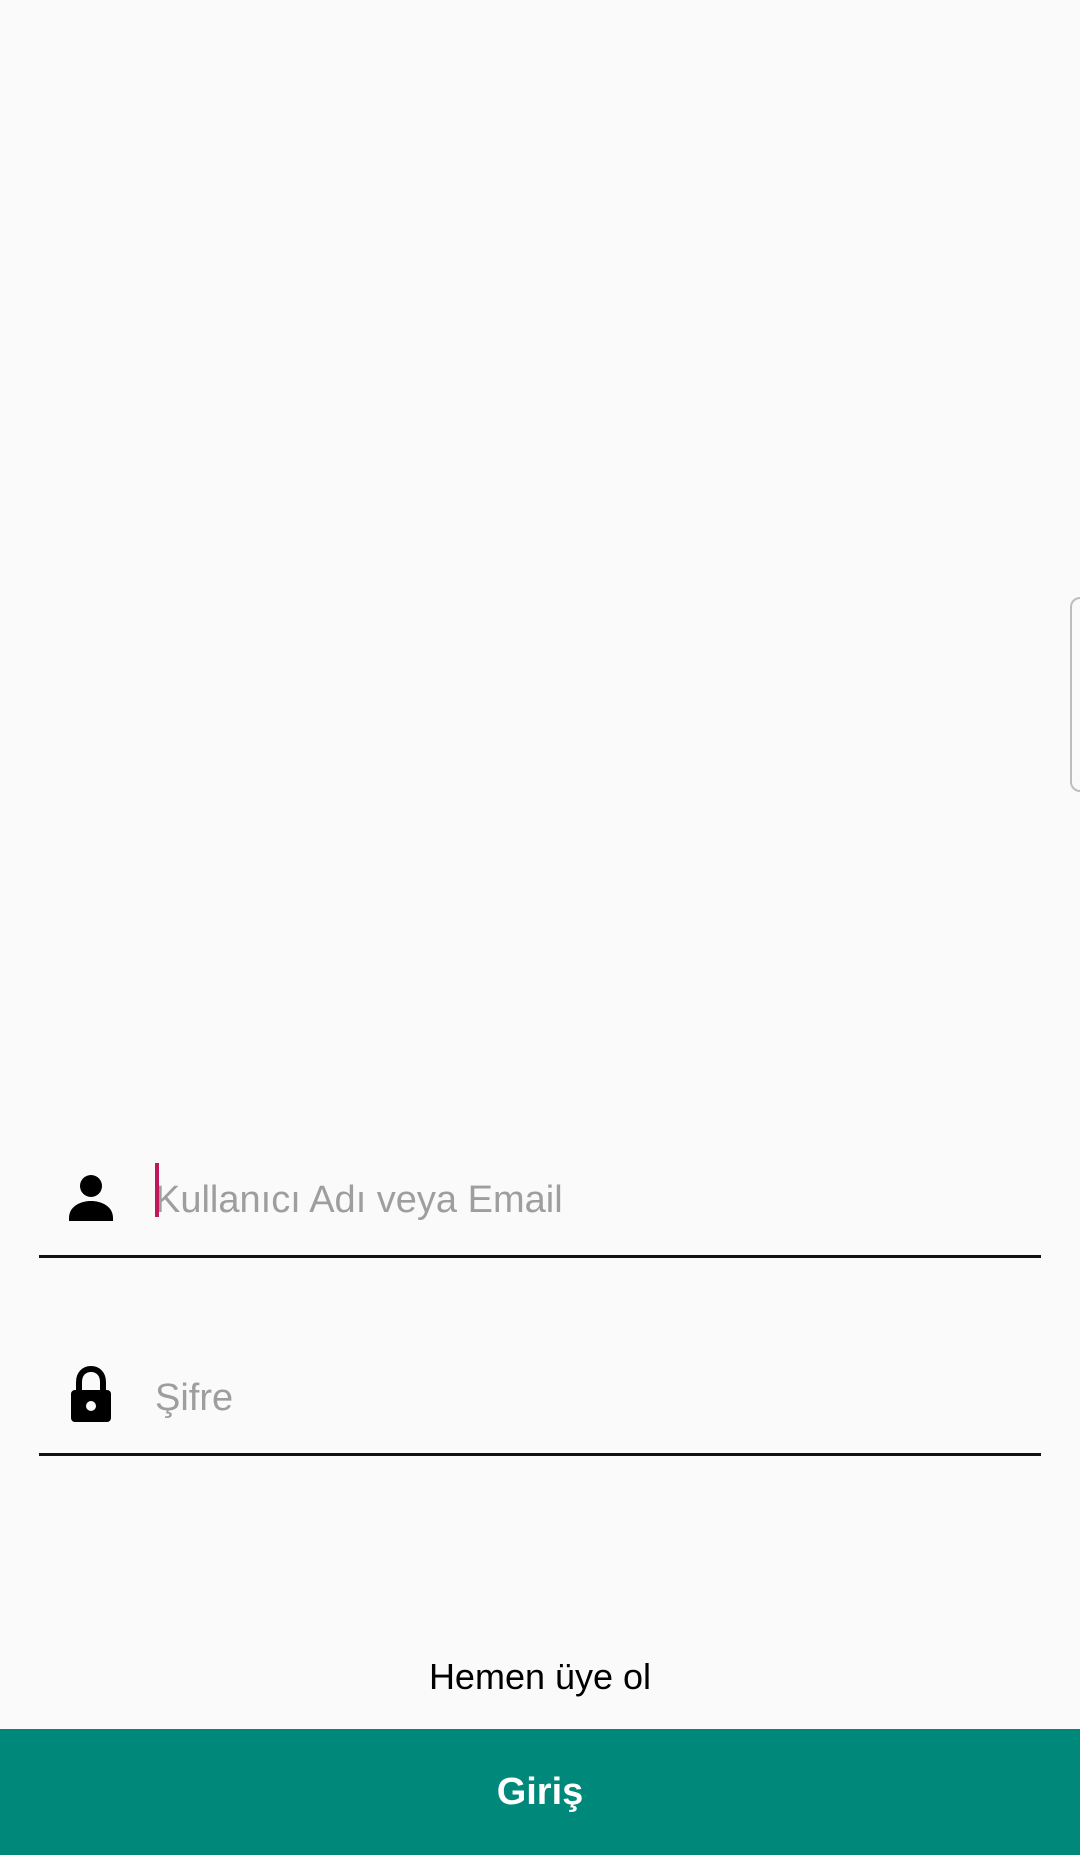 The width and height of the screenshot is (1080, 1855). What do you see at coordinates (585, 1398) in the screenshot?
I see `password-input` at bounding box center [585, 1398].